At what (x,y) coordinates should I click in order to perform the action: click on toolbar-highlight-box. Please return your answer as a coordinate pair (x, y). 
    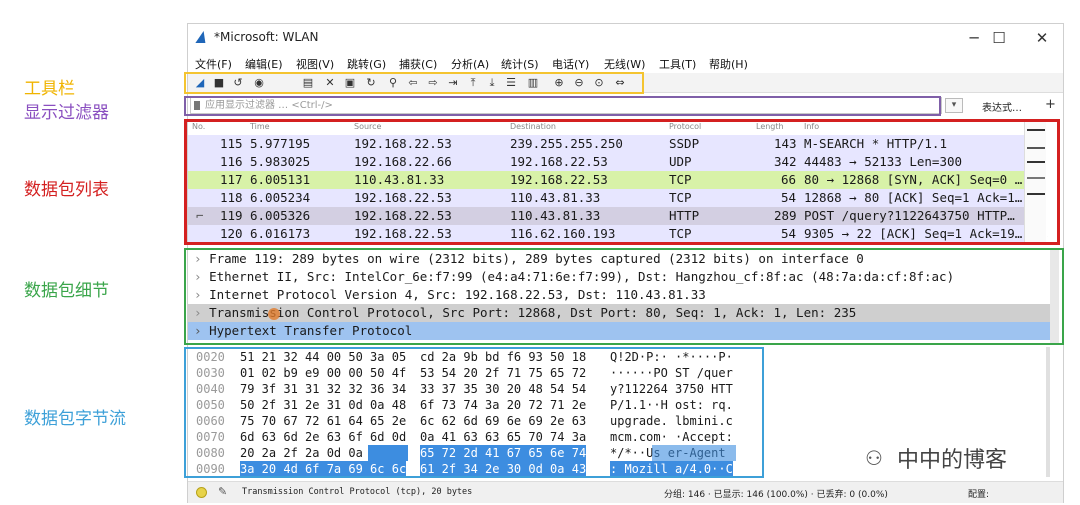
    Looking at the image, I should click on (414, 83).